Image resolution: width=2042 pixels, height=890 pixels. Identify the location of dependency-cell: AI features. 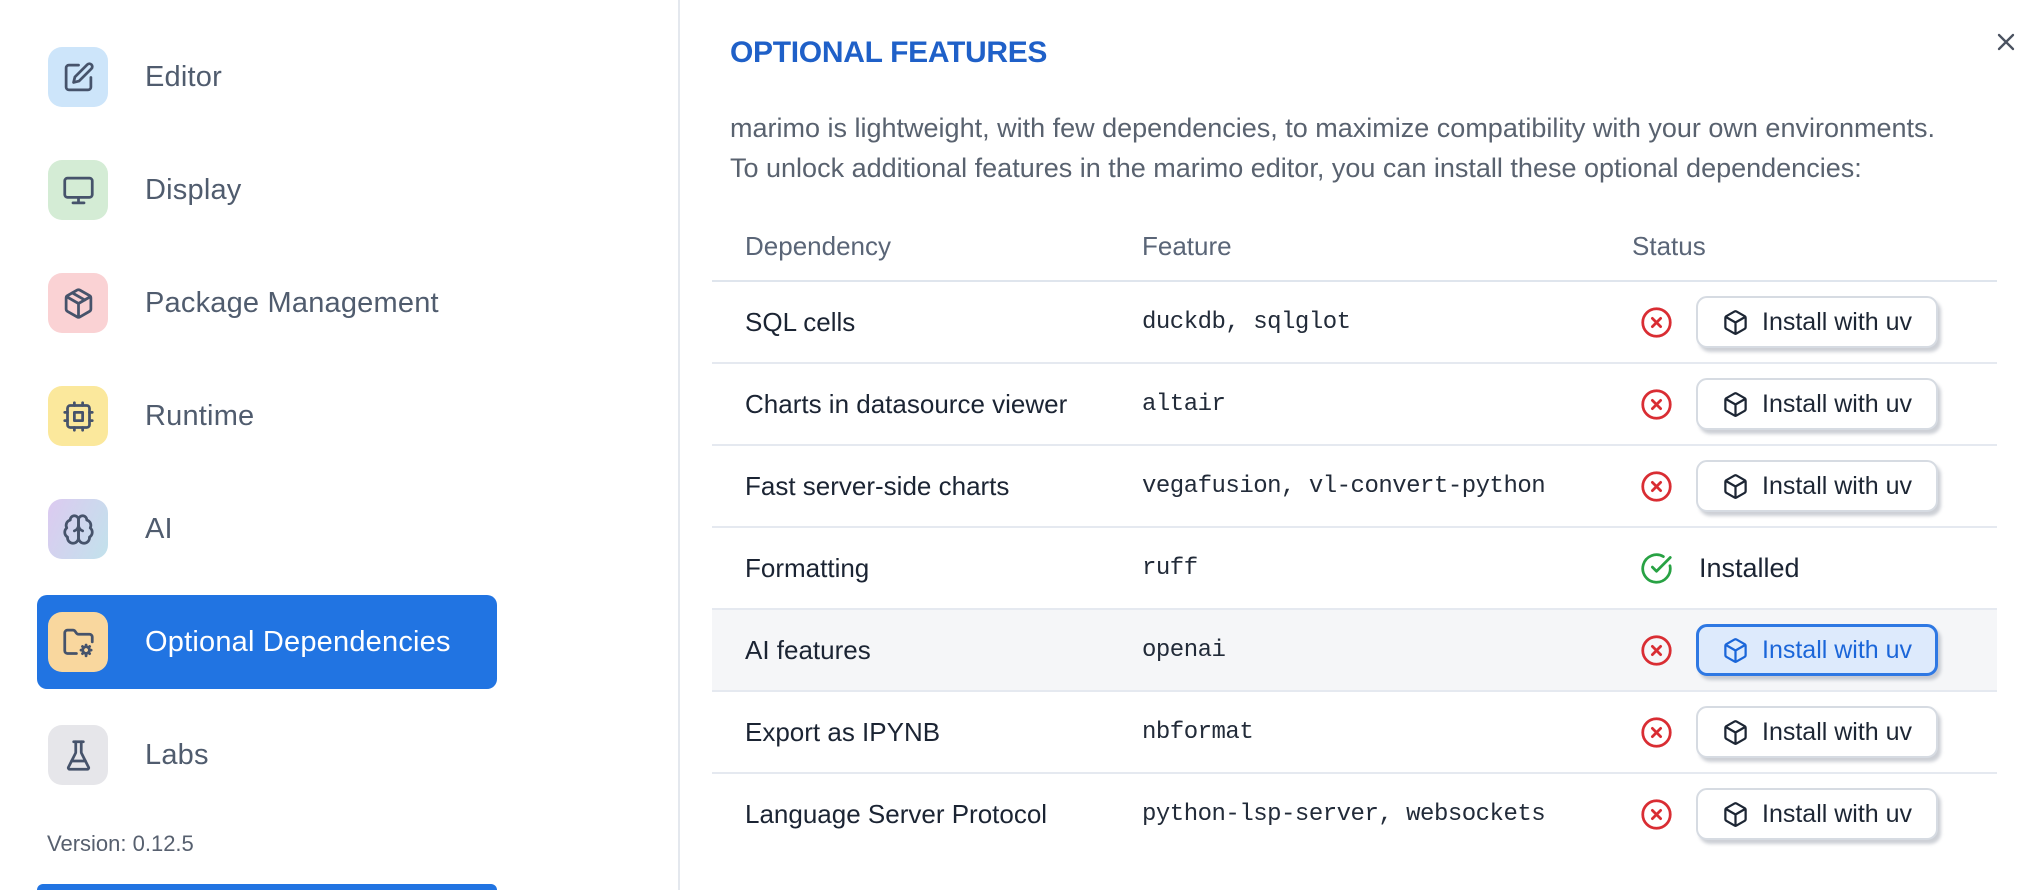
(808, 649).